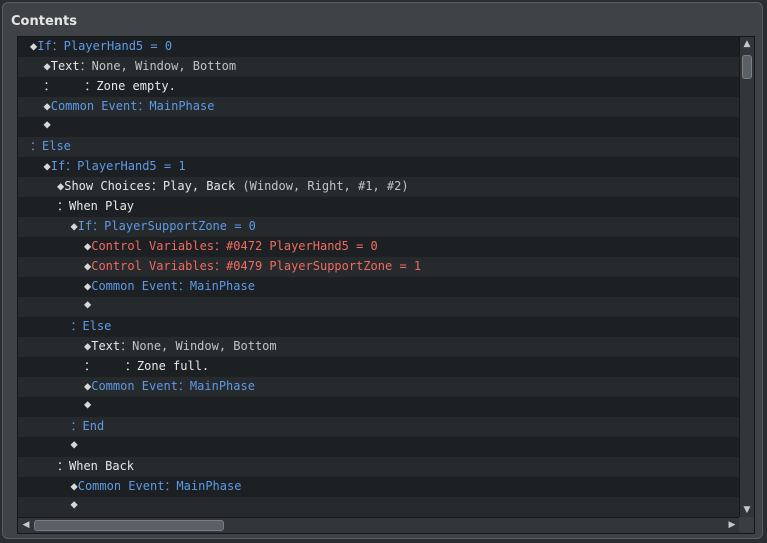 This screenshot has width=767, height=543. What do you see at coordinates (732, 525) in the screenshot?
I see `arrow-right-icon: ▶` at bounding box center [732, 525].